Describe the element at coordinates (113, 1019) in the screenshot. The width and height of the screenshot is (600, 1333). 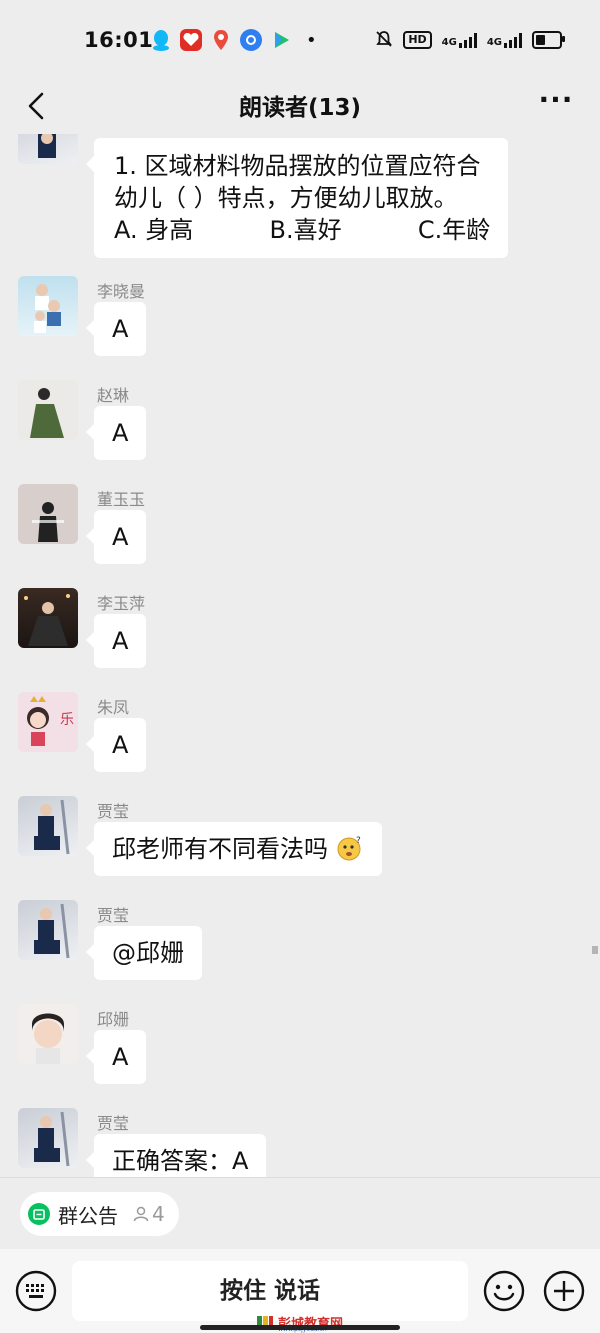
I see `sender-name: 邱姗` at that location.